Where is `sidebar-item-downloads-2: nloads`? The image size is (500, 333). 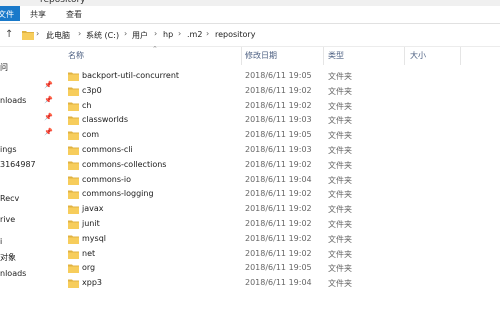 sidebar-item-downloads-2: nloads is located at coordinates (13, 273).